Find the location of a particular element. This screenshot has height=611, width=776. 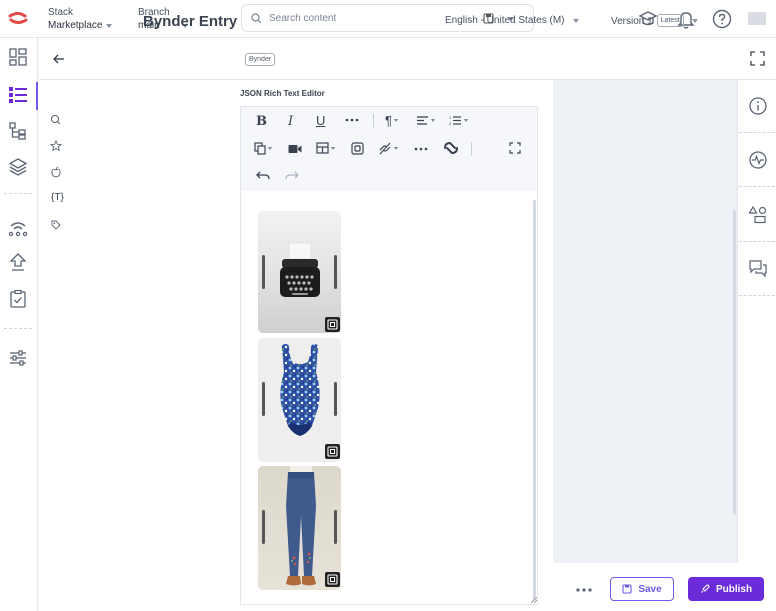

list-dropdown: 12 is located at coordinates (458, 120).